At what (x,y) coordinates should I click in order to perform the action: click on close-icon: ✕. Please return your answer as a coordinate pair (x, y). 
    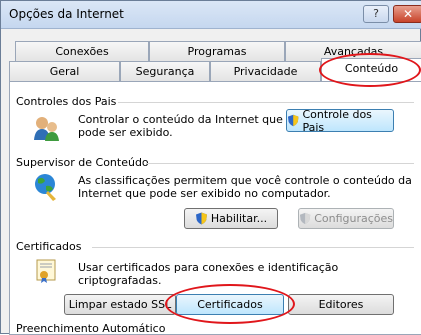
    Looking at the image, I should click on (408, 14).